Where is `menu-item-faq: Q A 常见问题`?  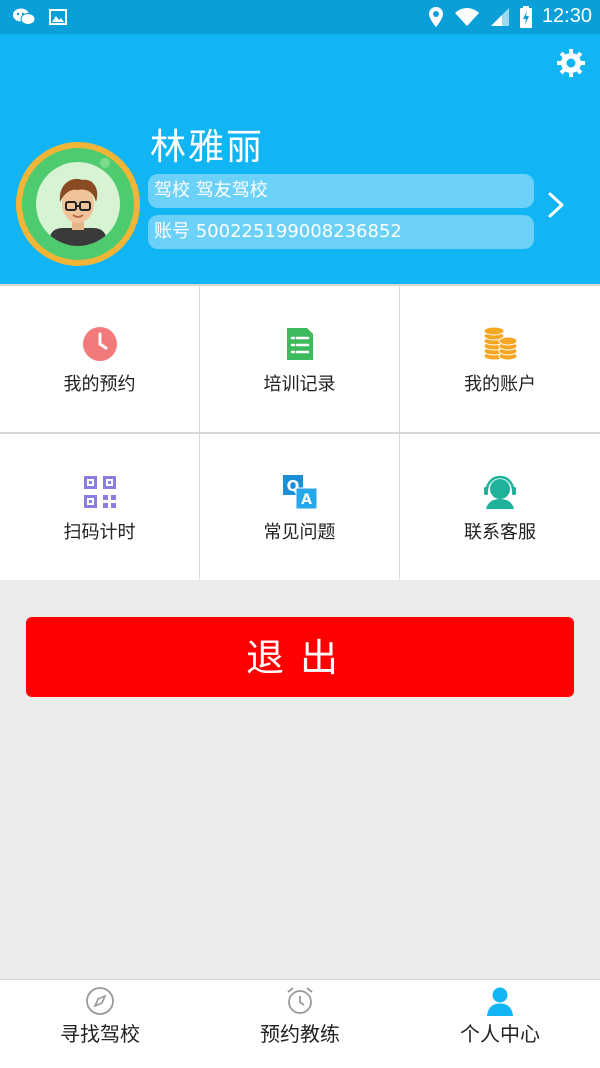 menu-item-faq: Q A 常见问题 is located at coordinates (299, 507).